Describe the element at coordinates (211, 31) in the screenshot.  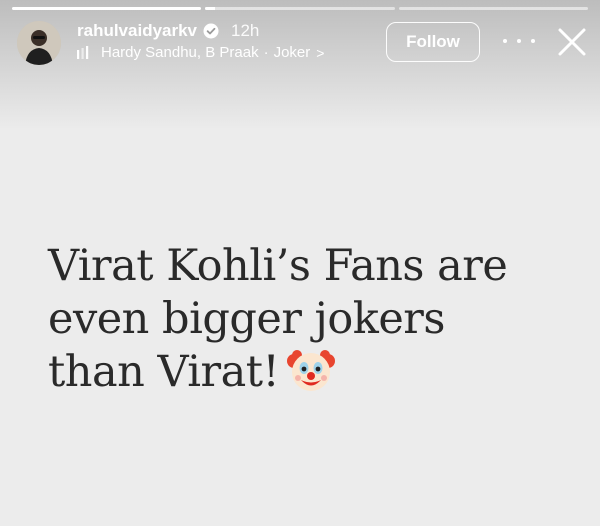
I see `verified-badge-icon` at that location.